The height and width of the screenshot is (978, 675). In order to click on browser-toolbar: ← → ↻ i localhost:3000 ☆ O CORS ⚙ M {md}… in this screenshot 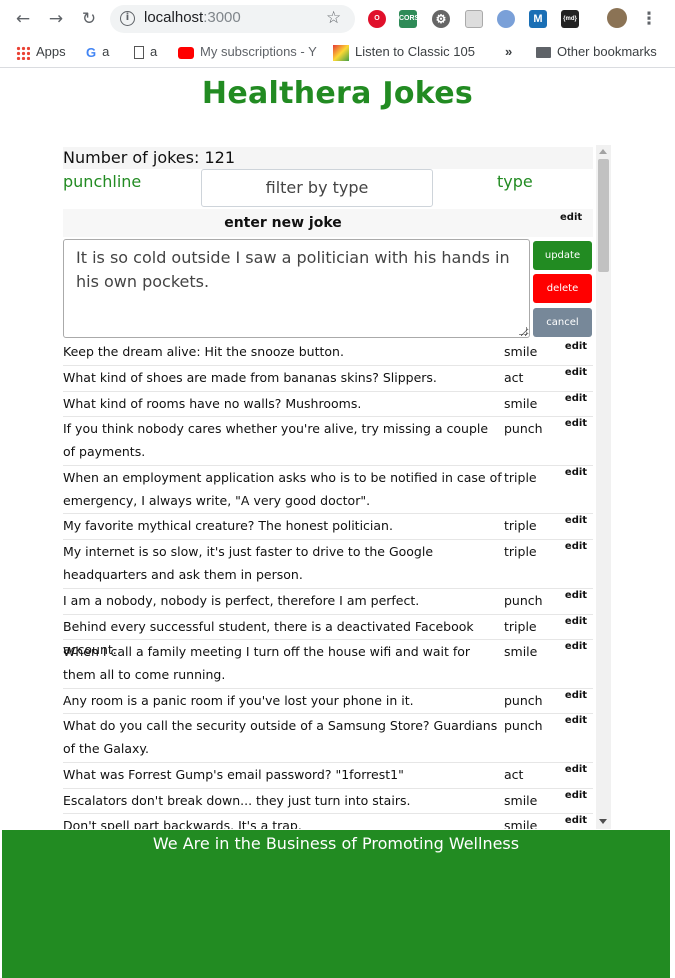, I will do `click(337, 18)`.